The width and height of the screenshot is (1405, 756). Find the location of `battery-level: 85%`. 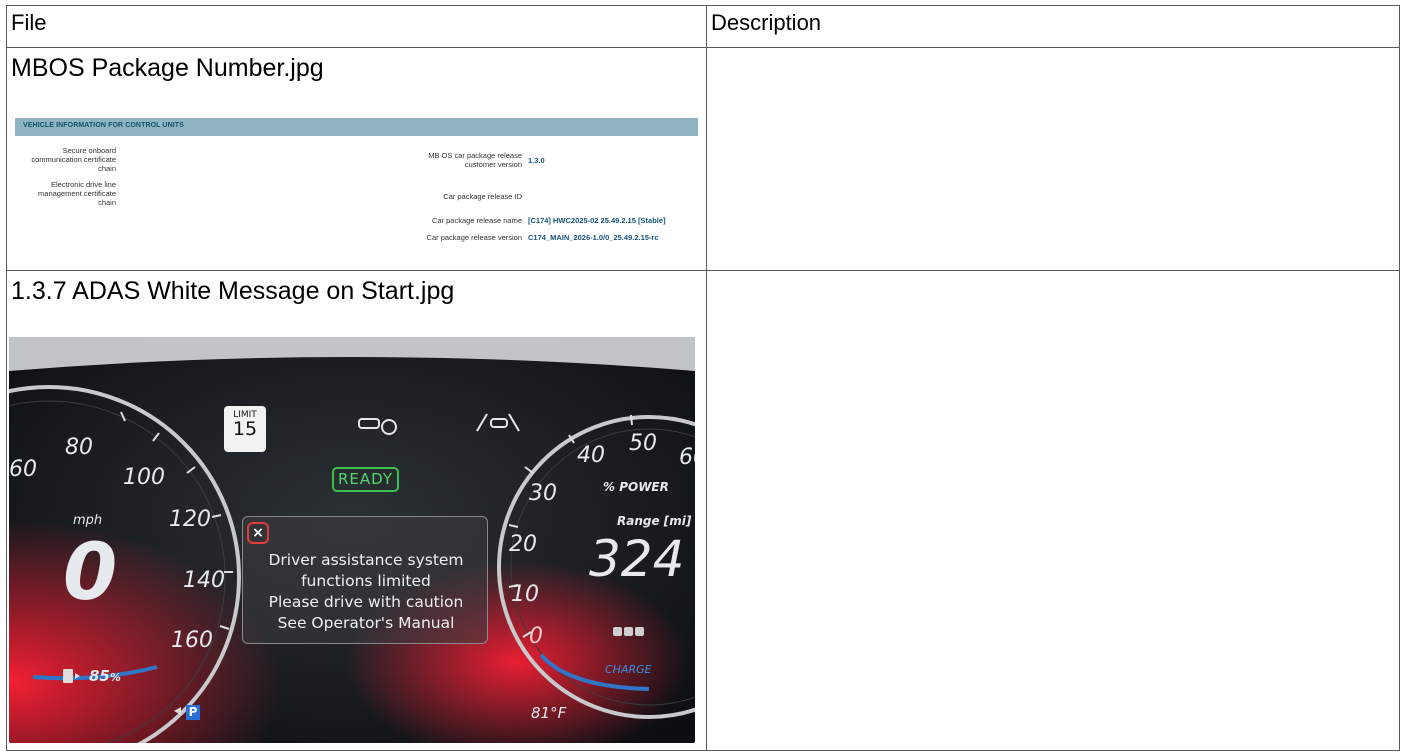

battery-level: 85% is located at coordinates (105, 676).